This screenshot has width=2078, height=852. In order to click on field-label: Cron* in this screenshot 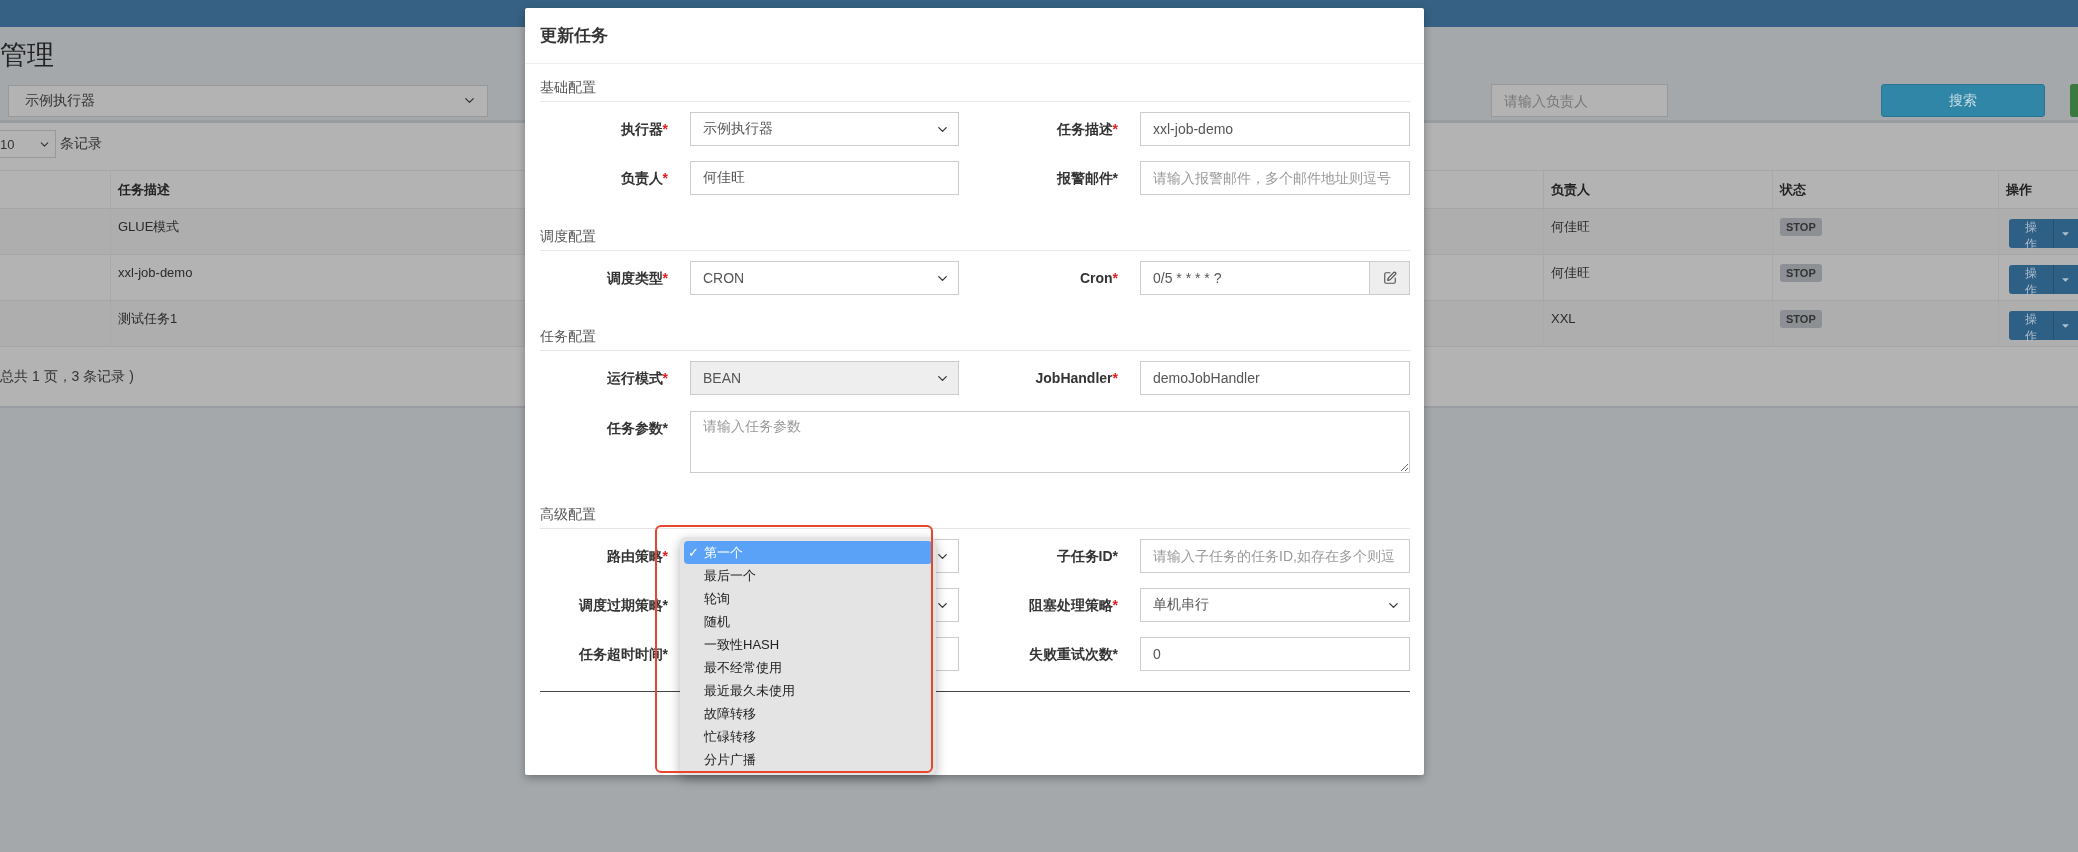, I will do `click(1098, 278)`.